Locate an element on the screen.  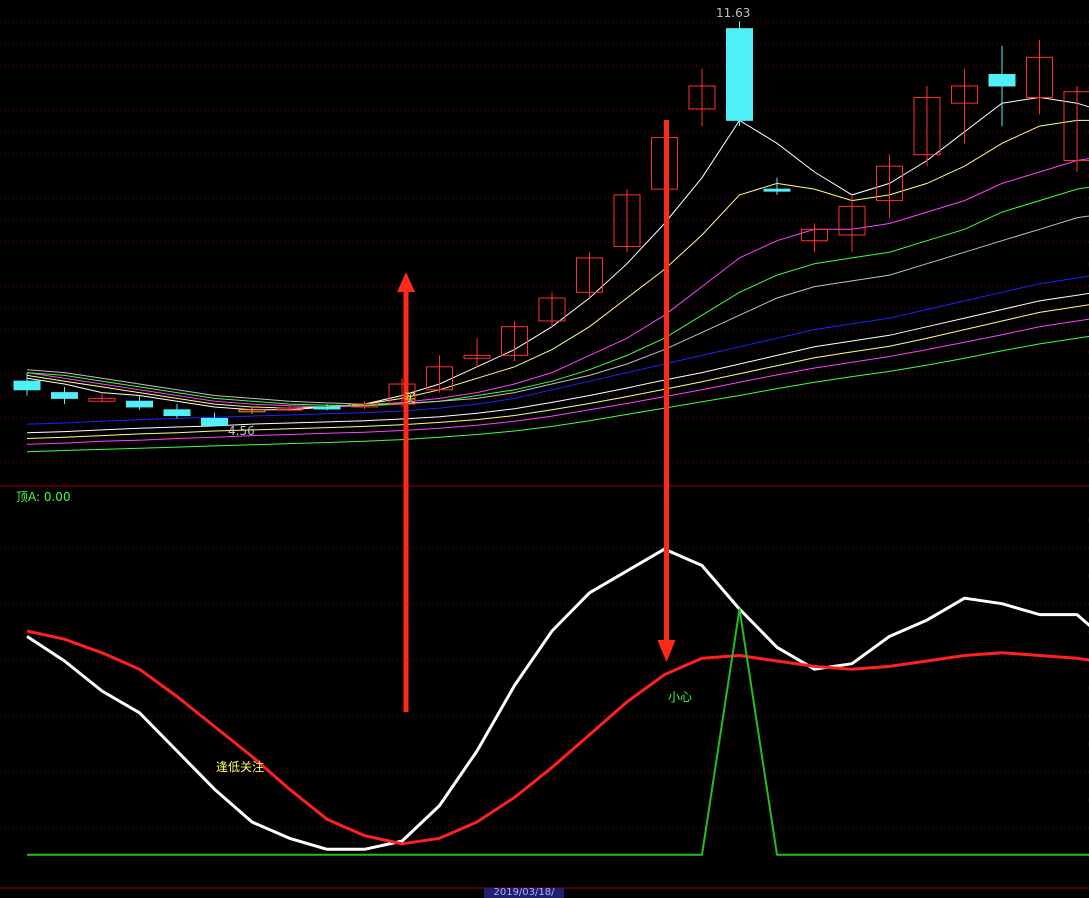
sell-arrow-head is located at coordinates (666, 651).